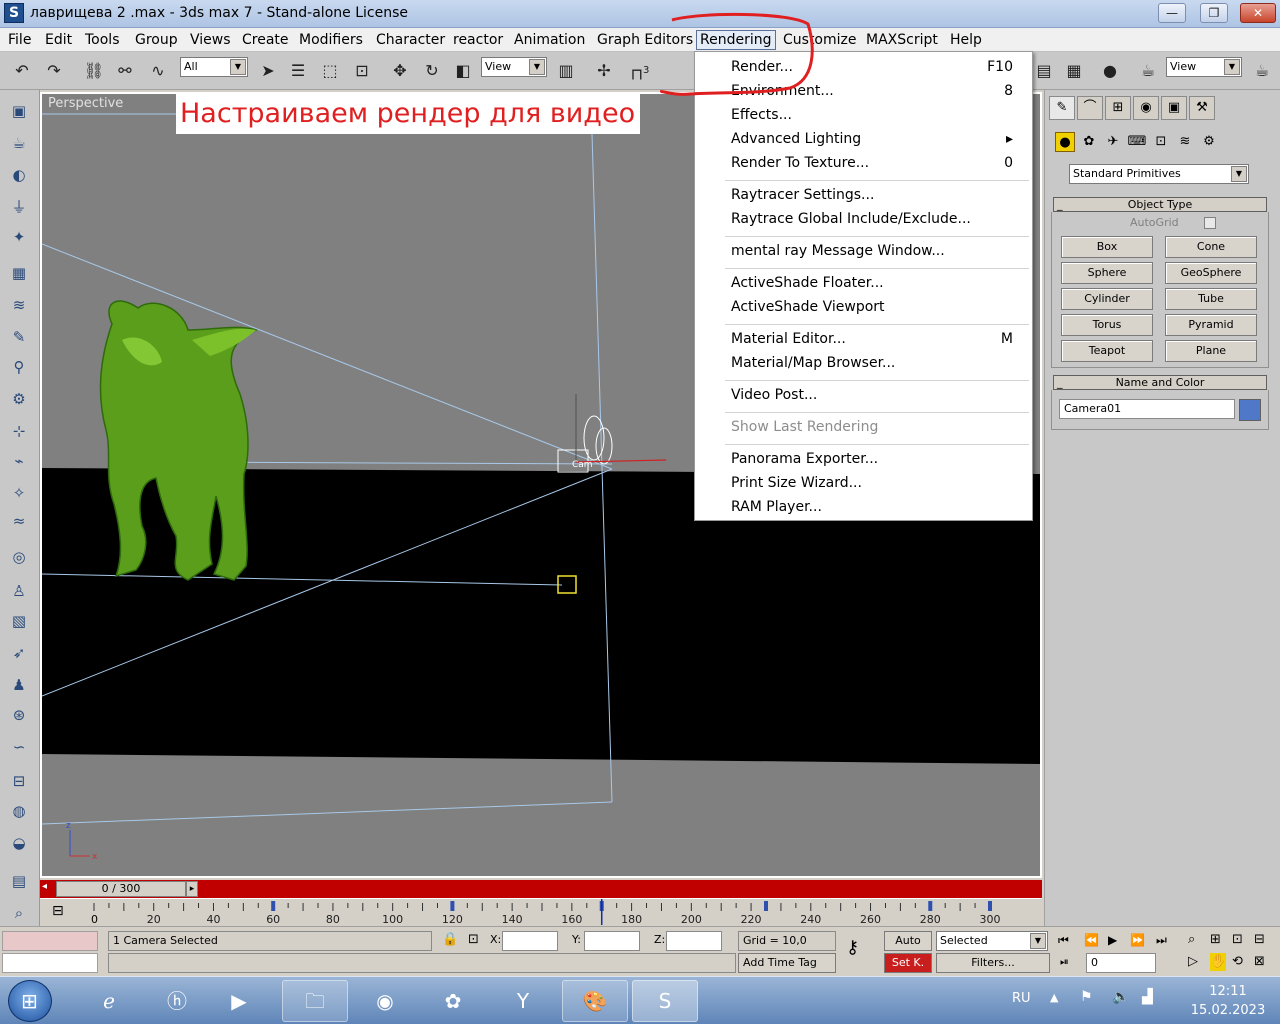 Image resolution: width=1280 pixels, height=1024 pixels. I want to click on move-icon: ✥, so click(400, 71).